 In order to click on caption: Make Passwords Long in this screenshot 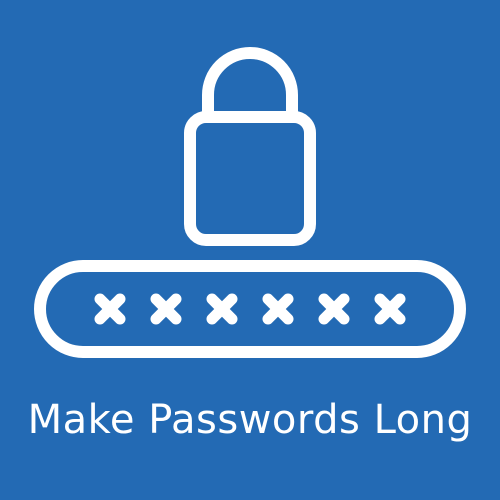, I will do `click(250, 420)`.